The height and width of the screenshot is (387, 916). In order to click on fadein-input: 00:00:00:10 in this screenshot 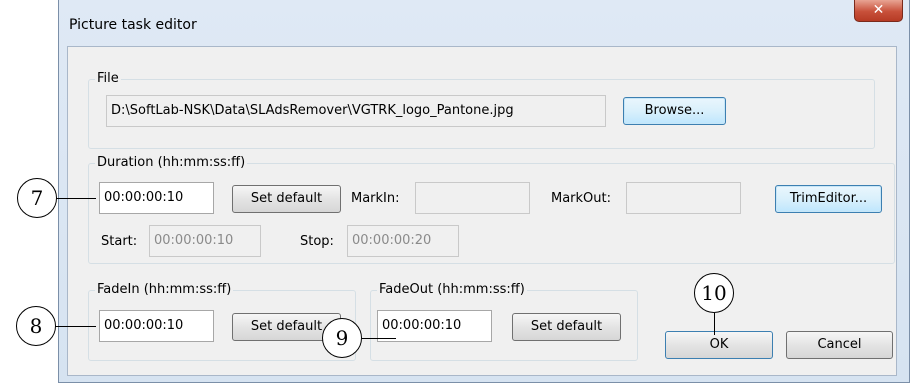, I will do `click(156, 326)`.